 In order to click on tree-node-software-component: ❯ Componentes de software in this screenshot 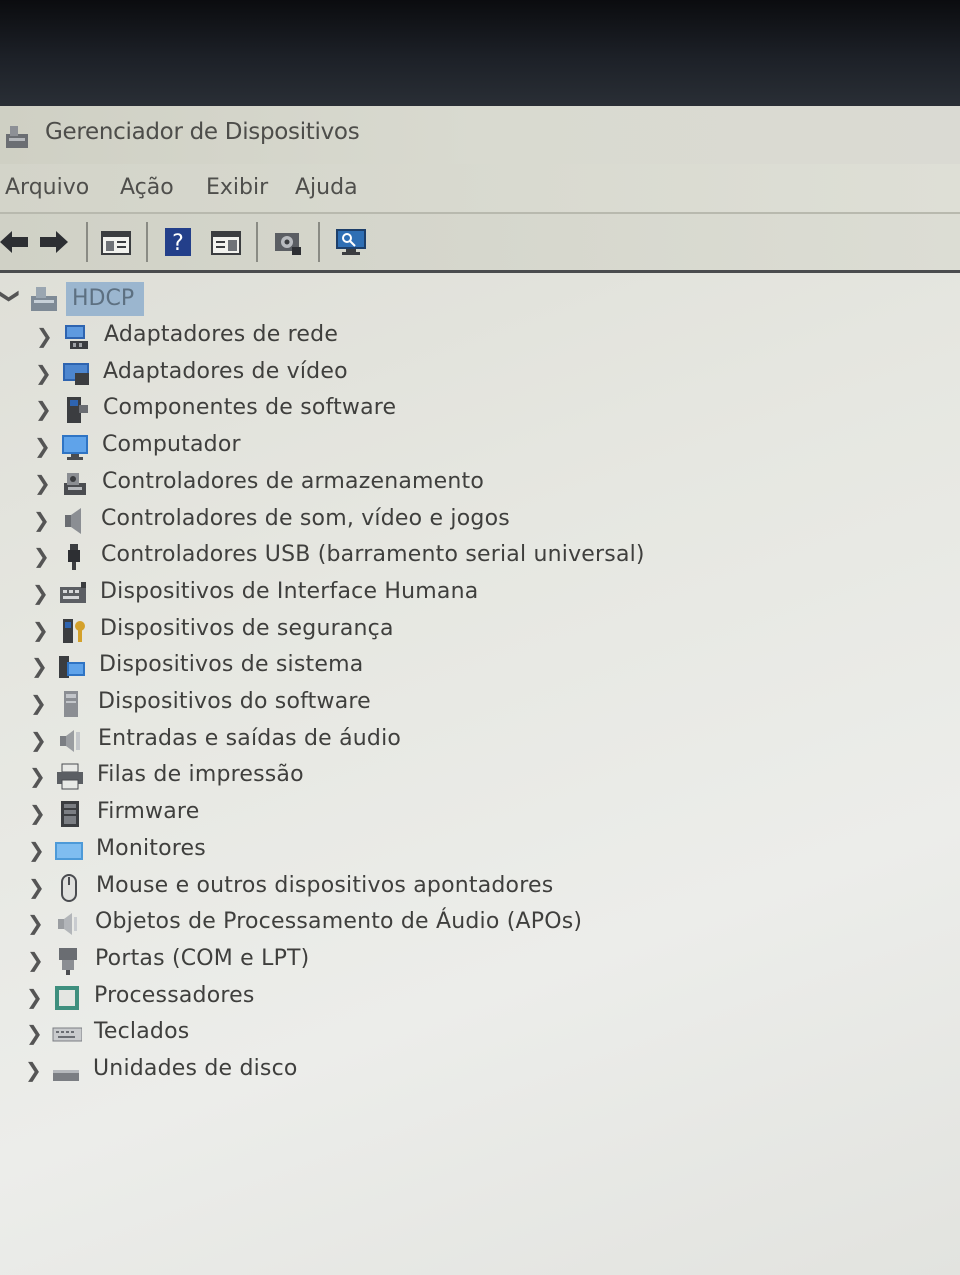, I will do `click(385, 411)`.